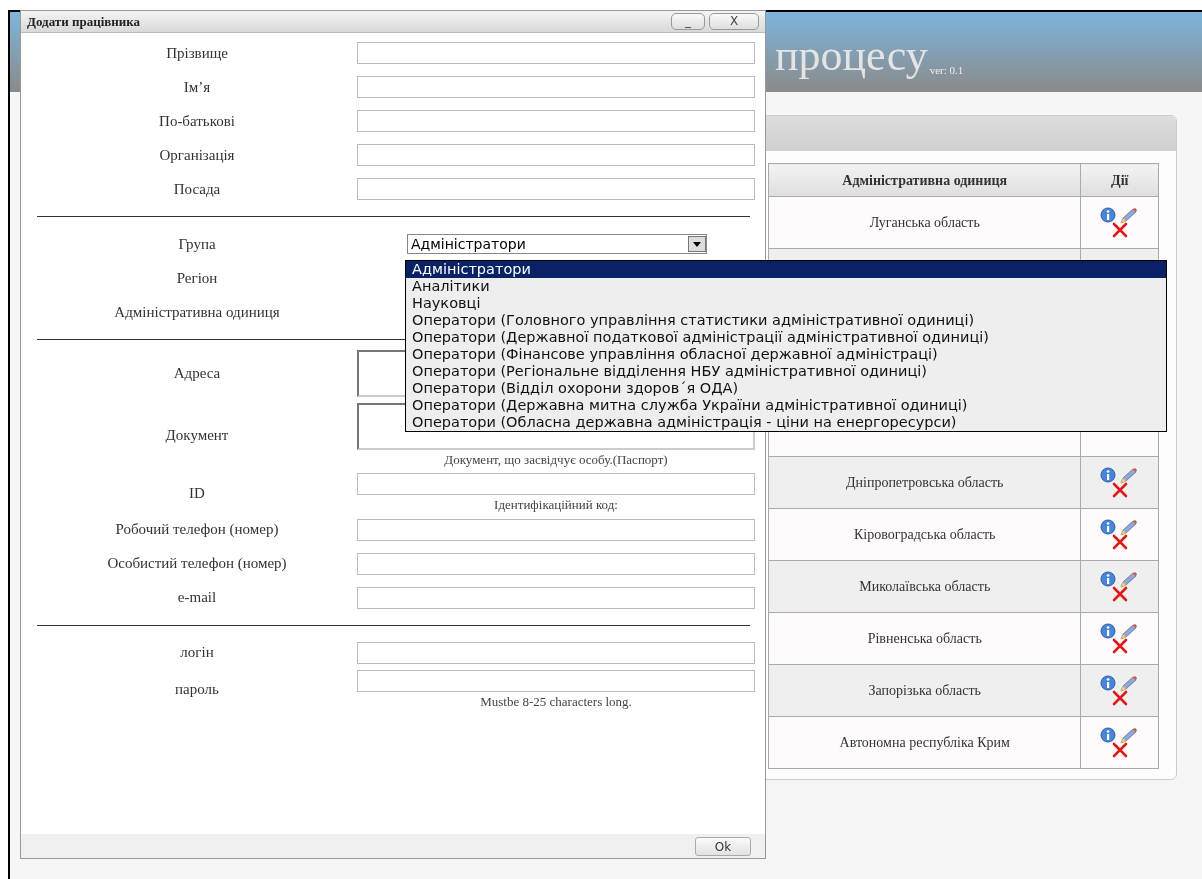  I want to click on field-hint: Документ, що засвідчує особу.(Паспорт), so click(556, 460).